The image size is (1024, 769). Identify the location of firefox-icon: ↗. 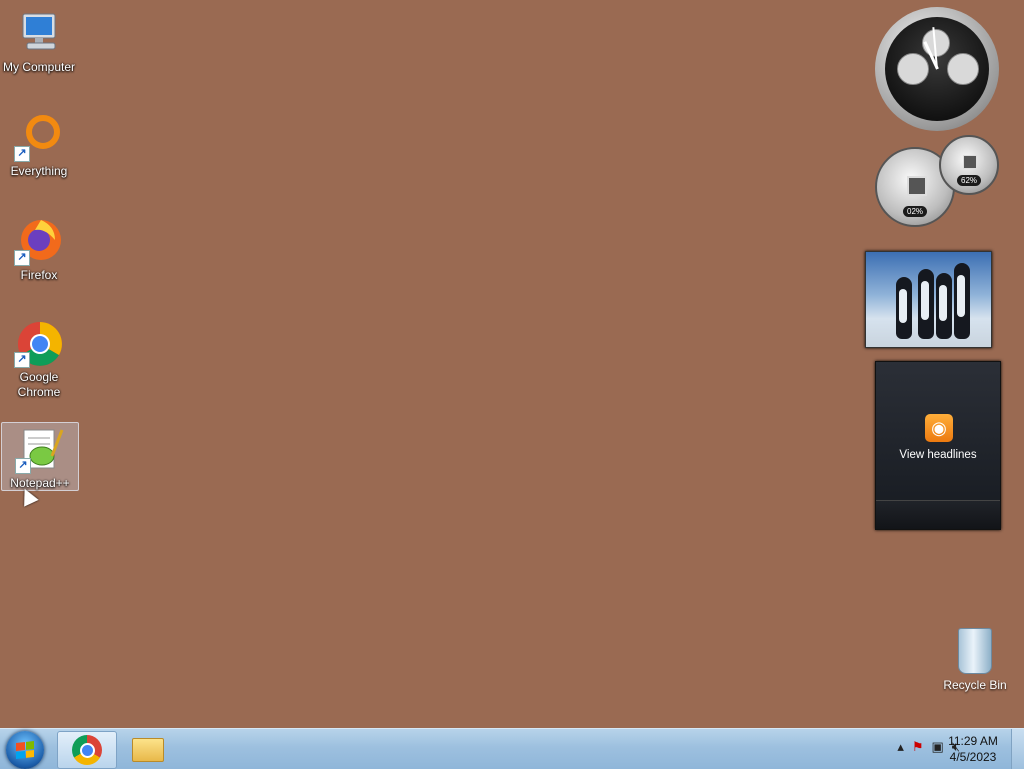
(38, 242).